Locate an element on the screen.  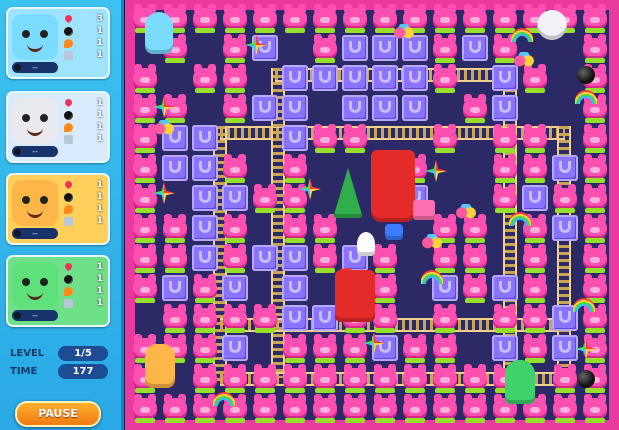
time-value: 177 is located at coordinates (83, 371).